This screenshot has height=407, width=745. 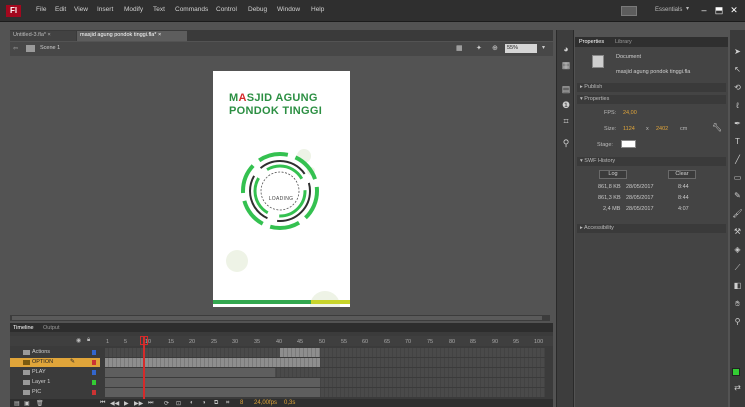 What do you see at coordinates (126, 403) in the screenshot?
I see `play-icon: ▶` at bounding box center [126, 403].